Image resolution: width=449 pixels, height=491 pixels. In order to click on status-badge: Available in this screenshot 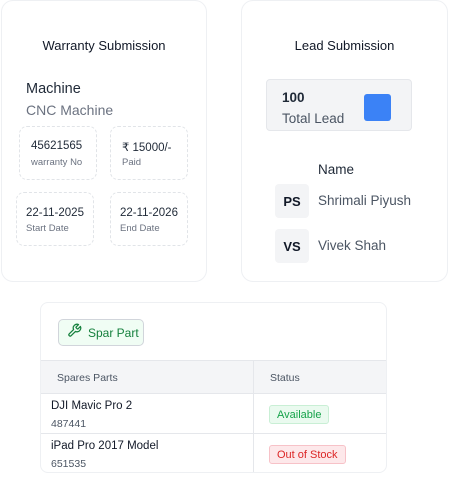, I will do `click(299, 414)`.